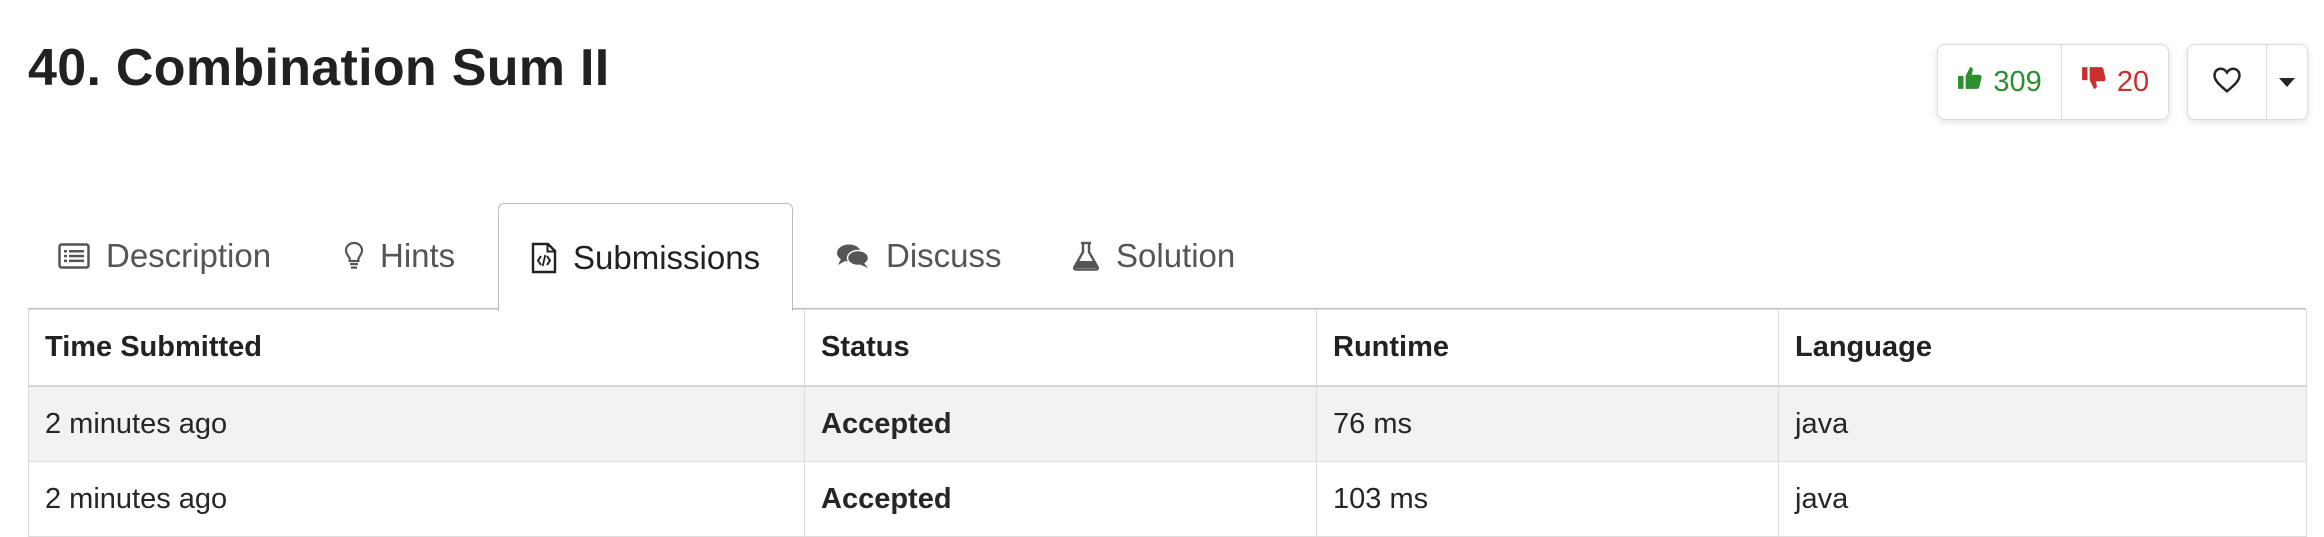 Image resolution: width=2324 pixels, height=537 pixels. I want to click on table-row: 2 minutes ago Accepted 76 ms java, so click(1167, 423).